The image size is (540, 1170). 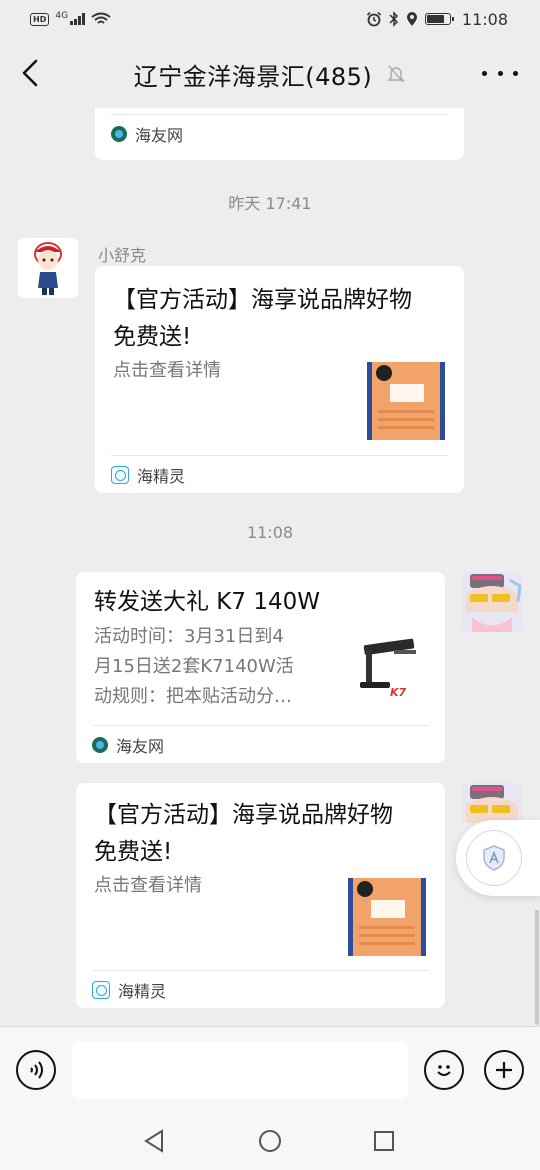 I want to click on timestamp: 昨天 17:41, so click(x=270, y=203).